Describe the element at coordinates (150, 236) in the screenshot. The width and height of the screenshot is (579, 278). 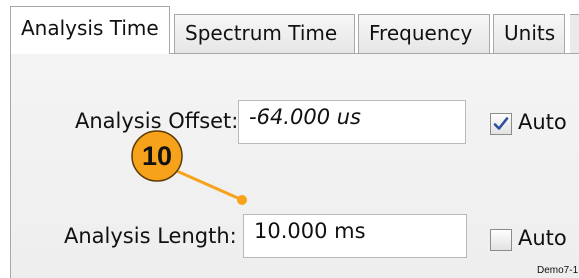
I see `analysis-length-label: Analysis Length:` at that location.